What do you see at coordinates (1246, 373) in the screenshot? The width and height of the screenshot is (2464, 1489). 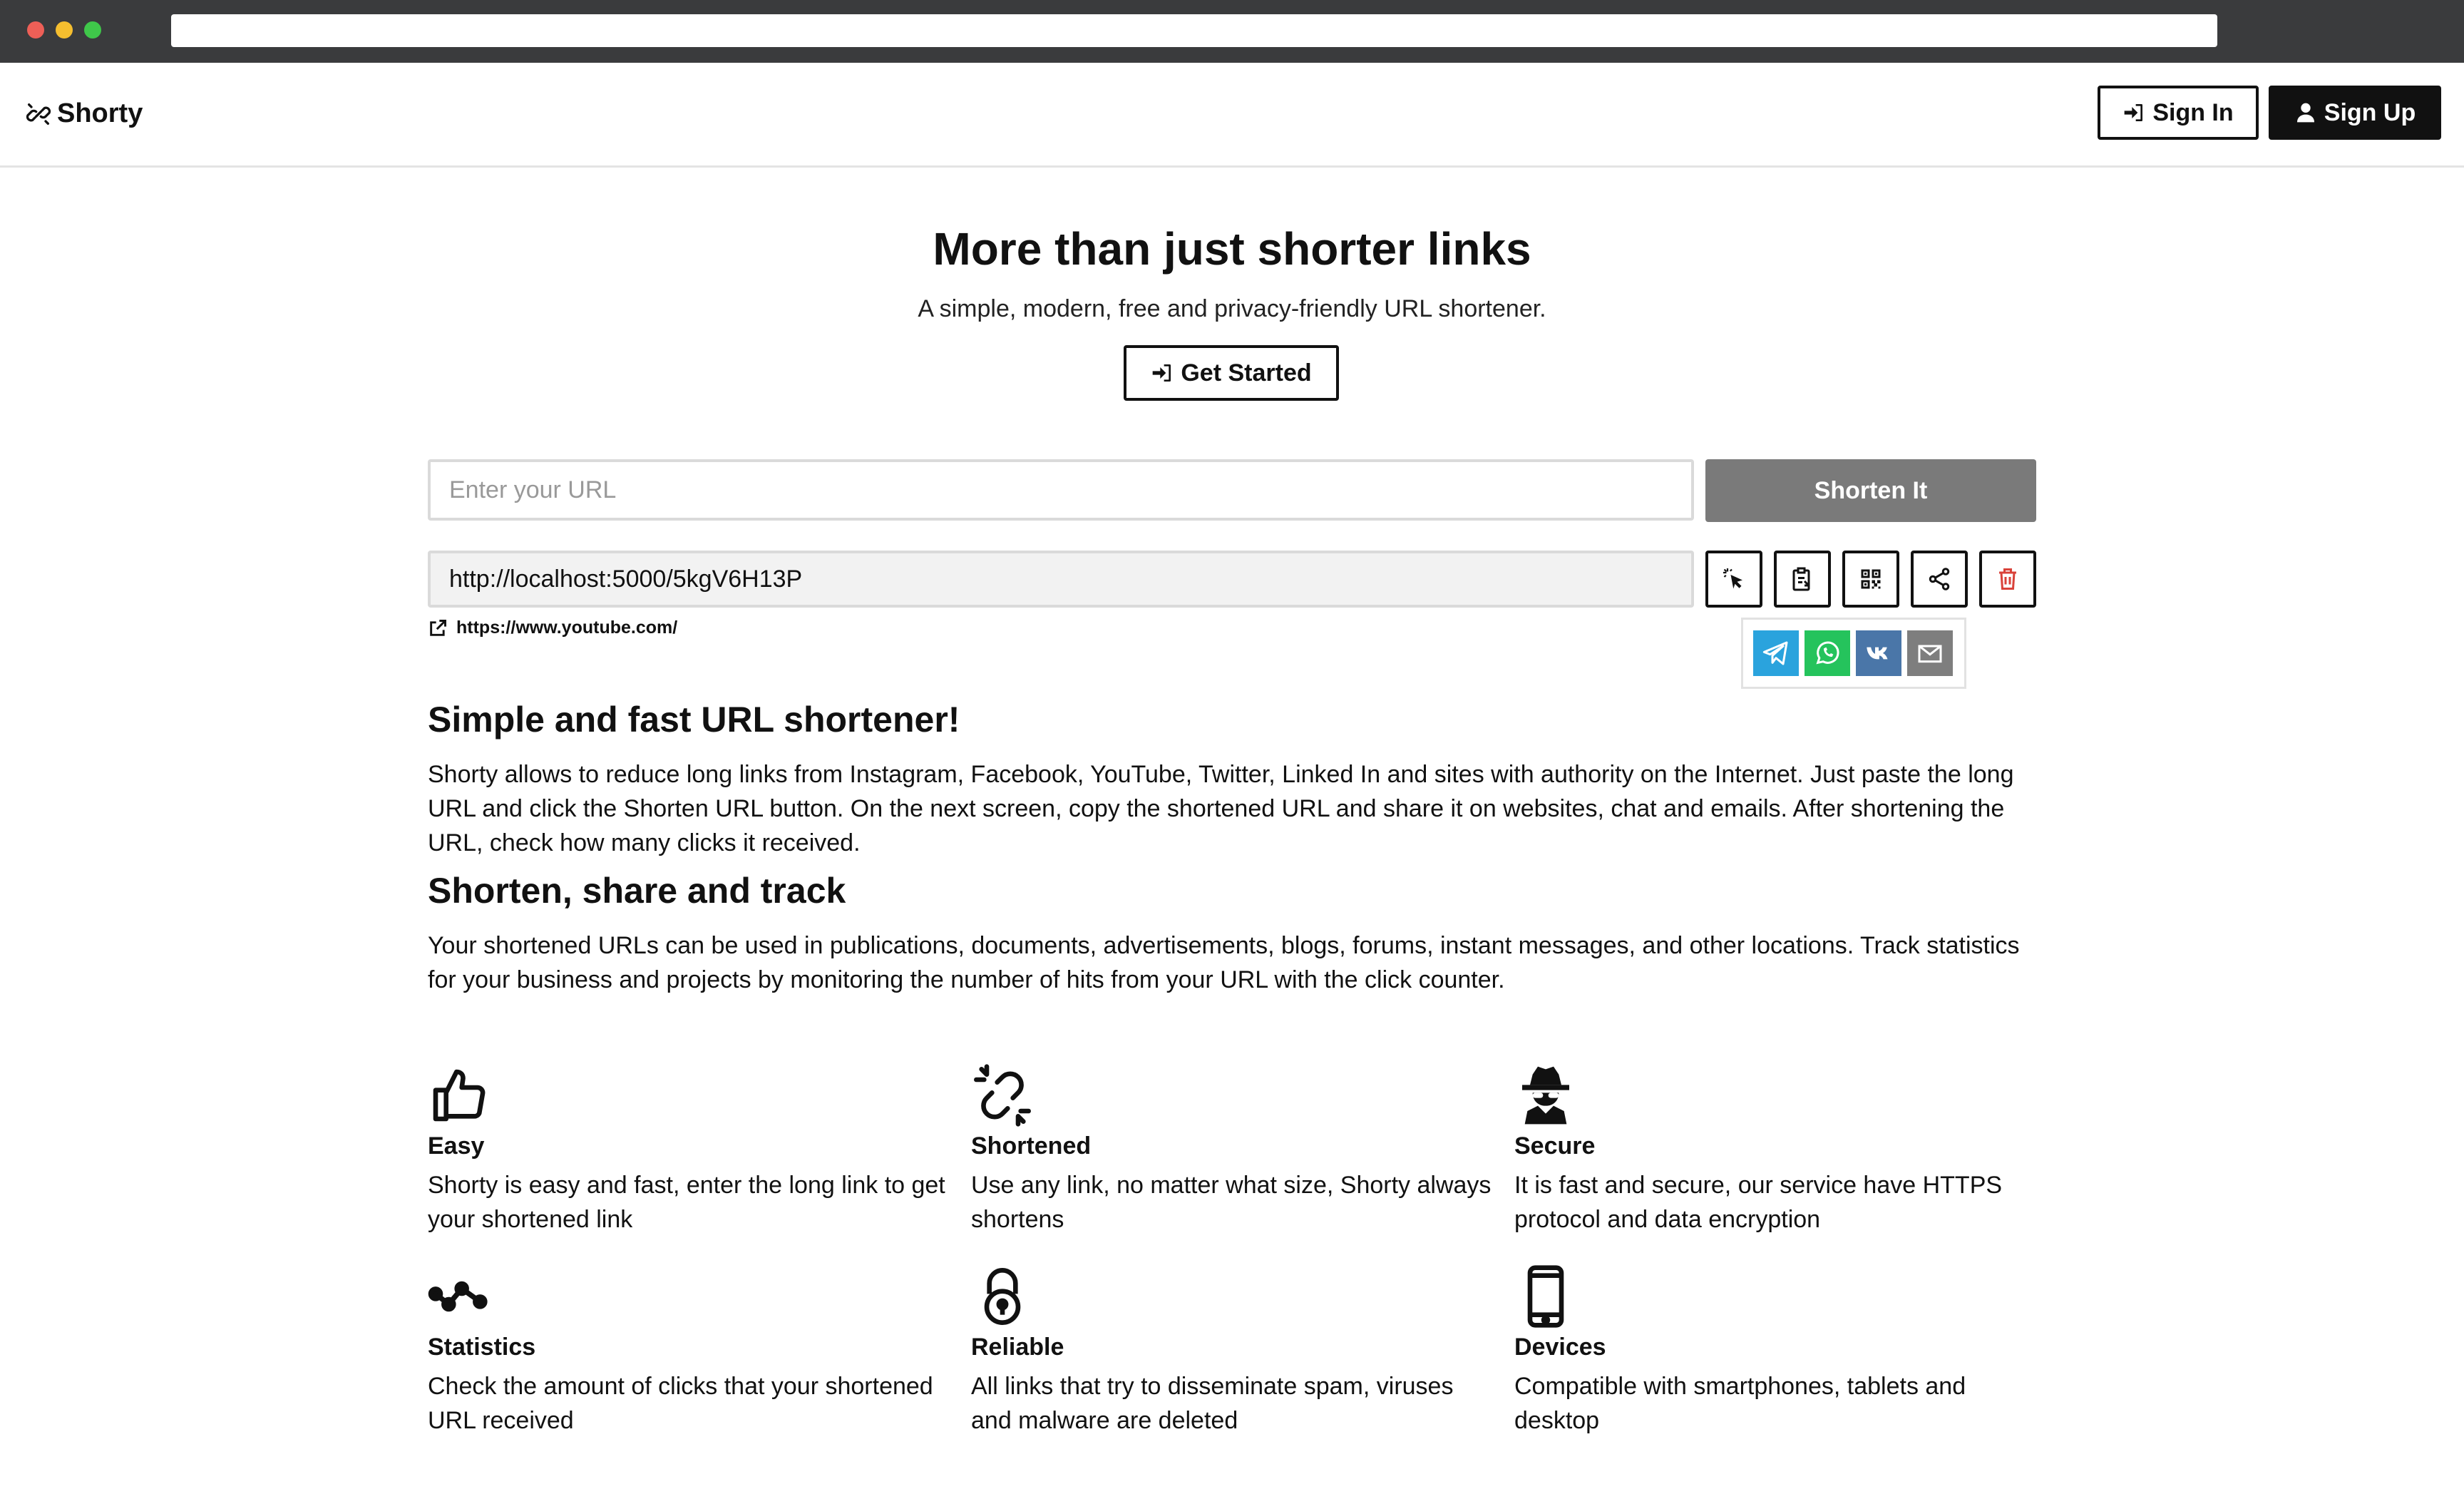 I see `get-started-label: Get Started` at bounding box center [1246, 373].